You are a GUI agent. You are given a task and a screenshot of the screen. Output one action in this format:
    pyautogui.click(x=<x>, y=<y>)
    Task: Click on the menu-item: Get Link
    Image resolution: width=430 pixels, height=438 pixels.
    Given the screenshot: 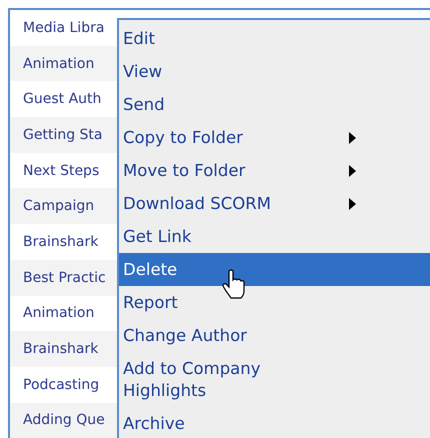 What is the action you would take?
    pyautogui.click(x=274, y=236)
    